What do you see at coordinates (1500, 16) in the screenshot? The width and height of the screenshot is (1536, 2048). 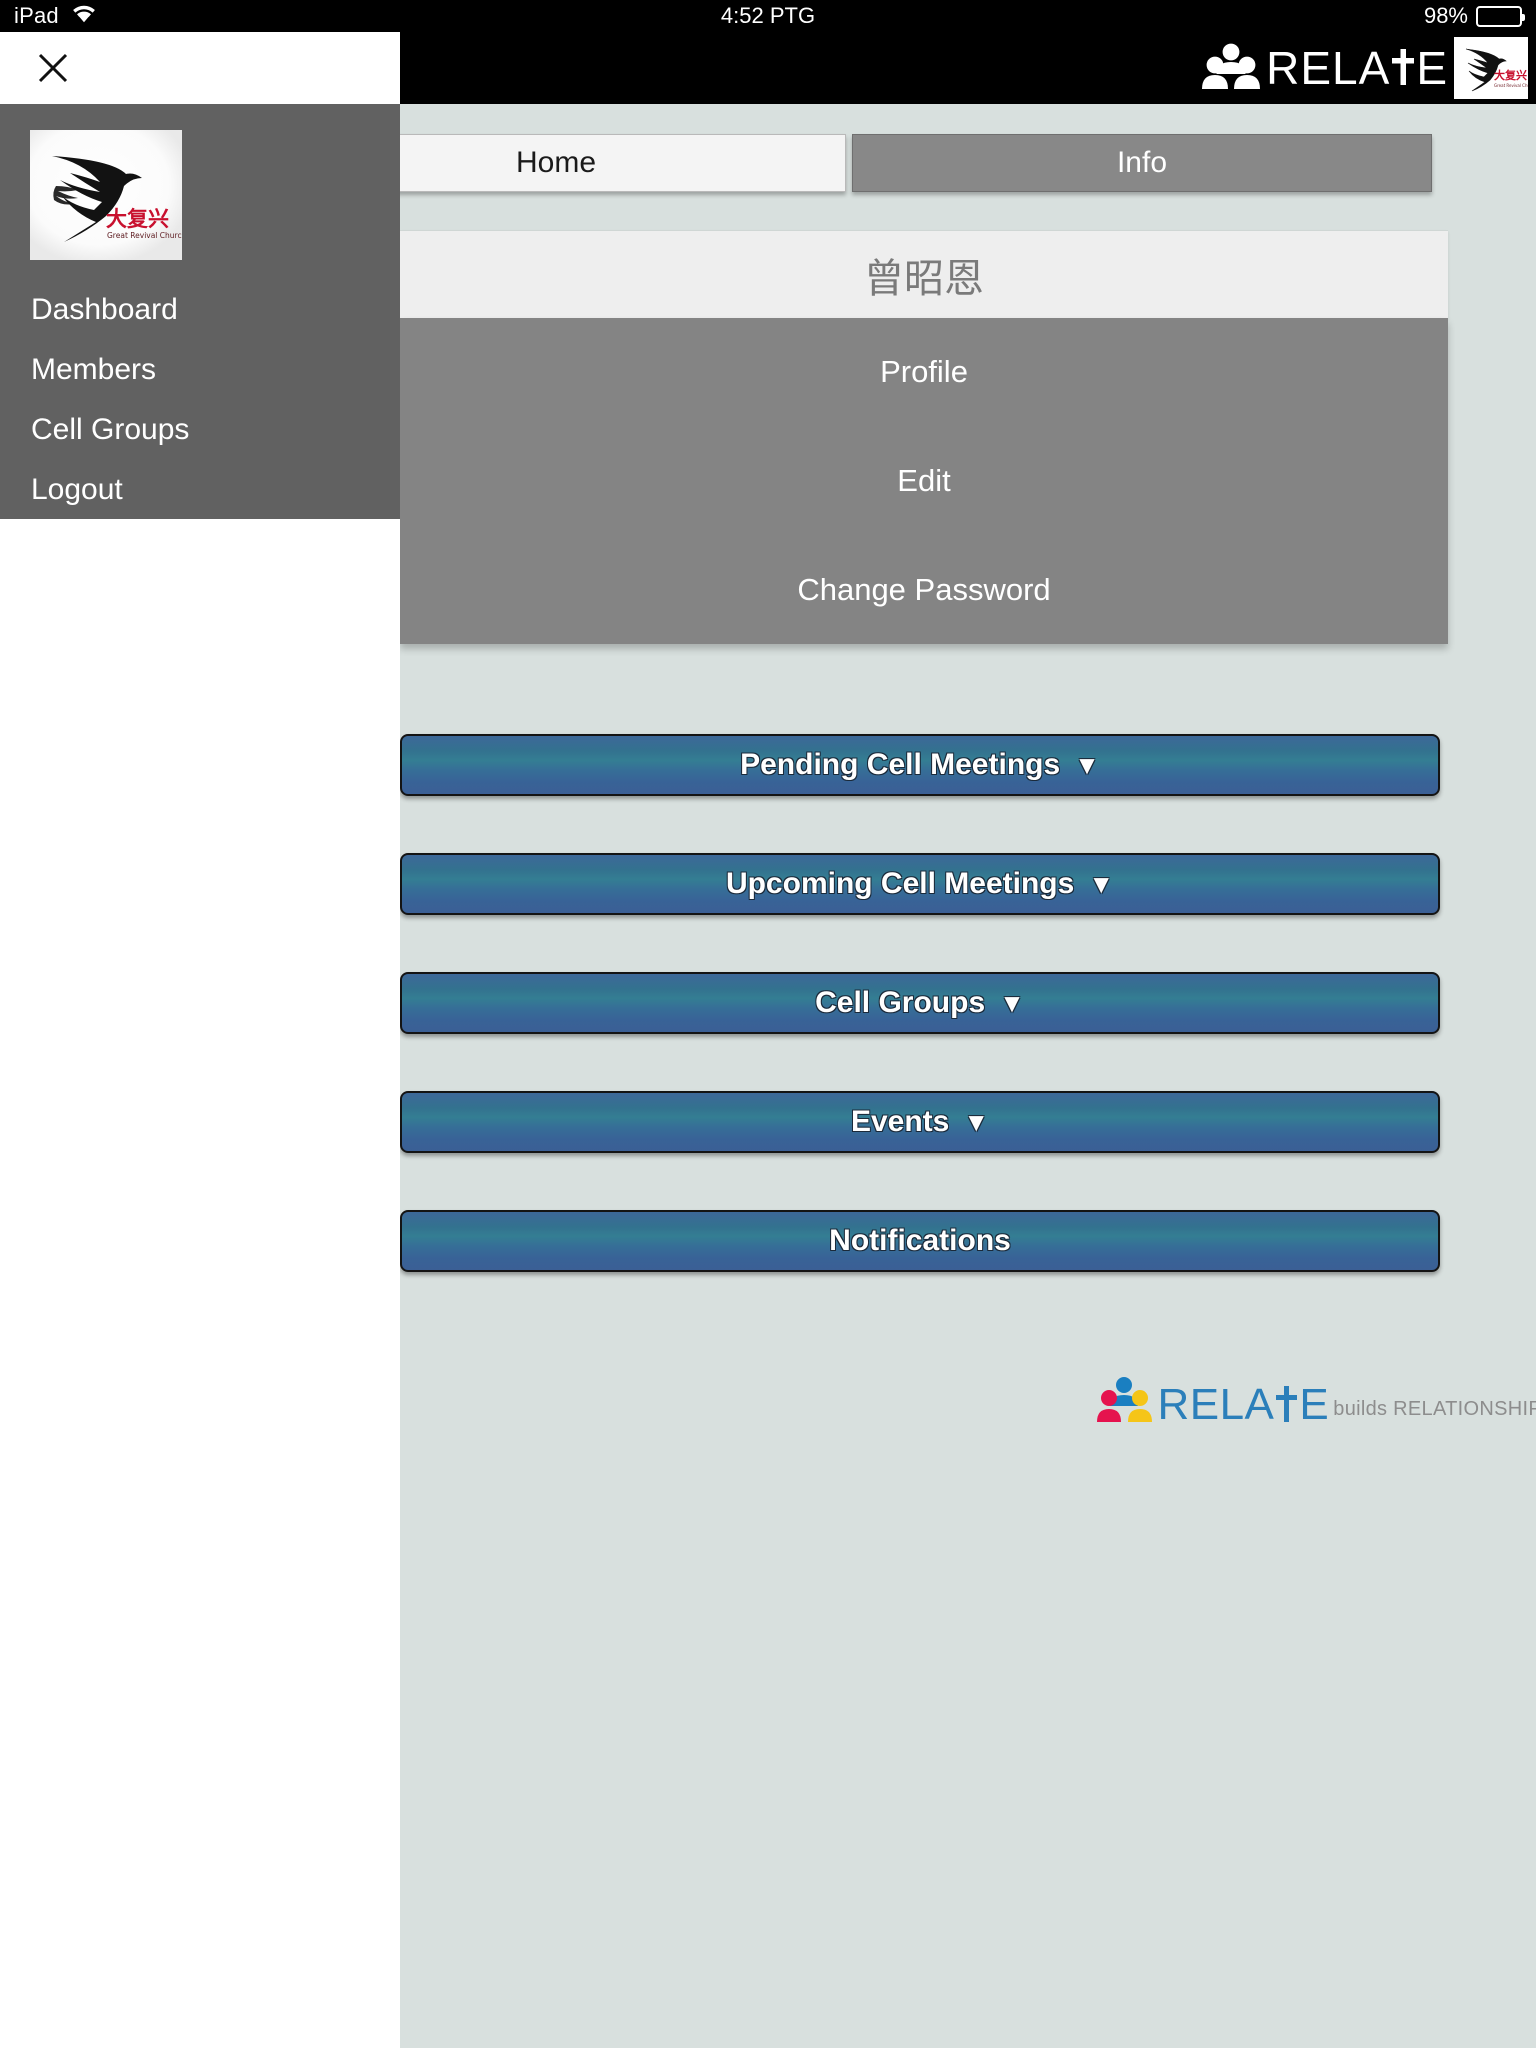 I see `battery-icon` at bounding box center [1500, 16].